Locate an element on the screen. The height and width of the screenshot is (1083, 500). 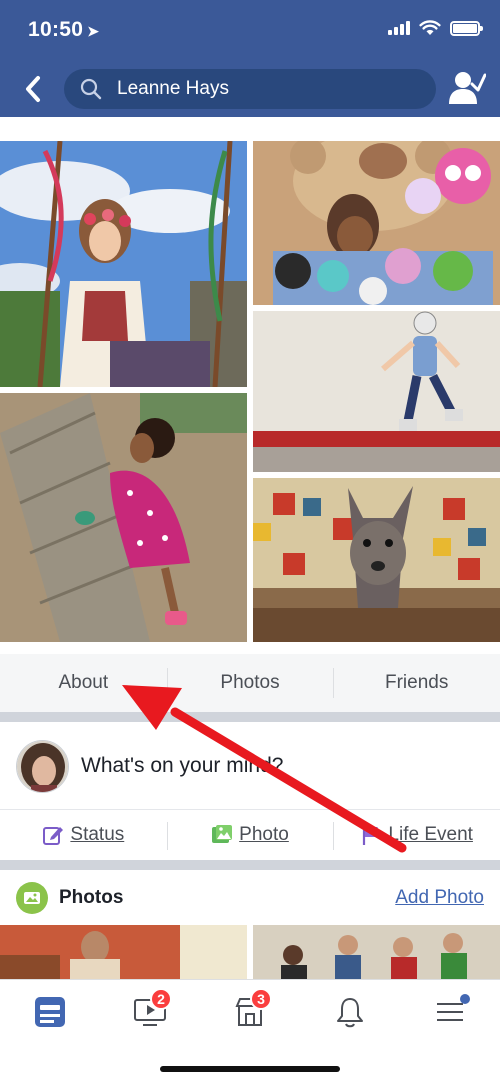
status-icons is located at coordinates (435, 28).